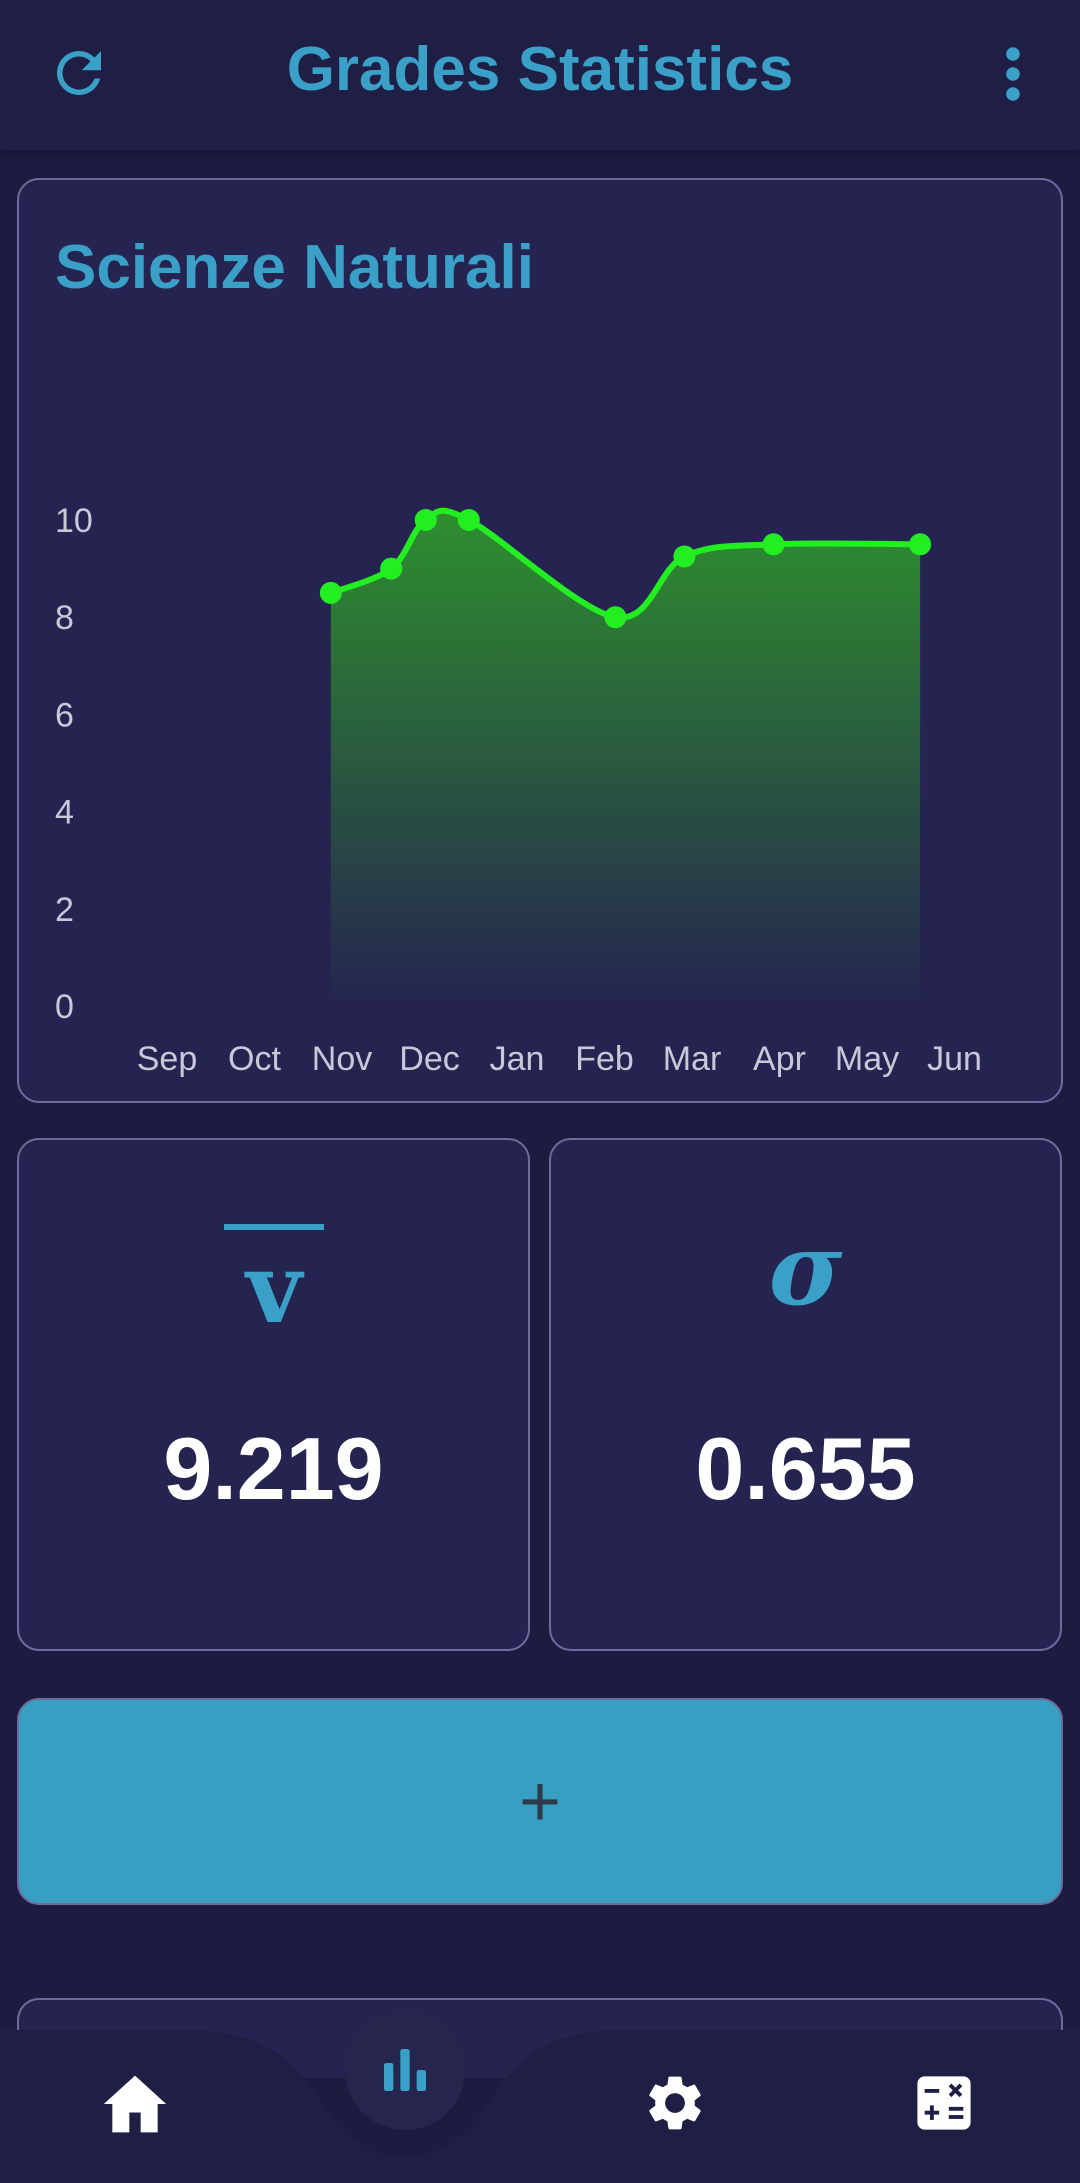  What do you see at coordinates (675, 2103) in the screenshot?
I see `settings-gear-icon` at bounding box center [675, 2103].